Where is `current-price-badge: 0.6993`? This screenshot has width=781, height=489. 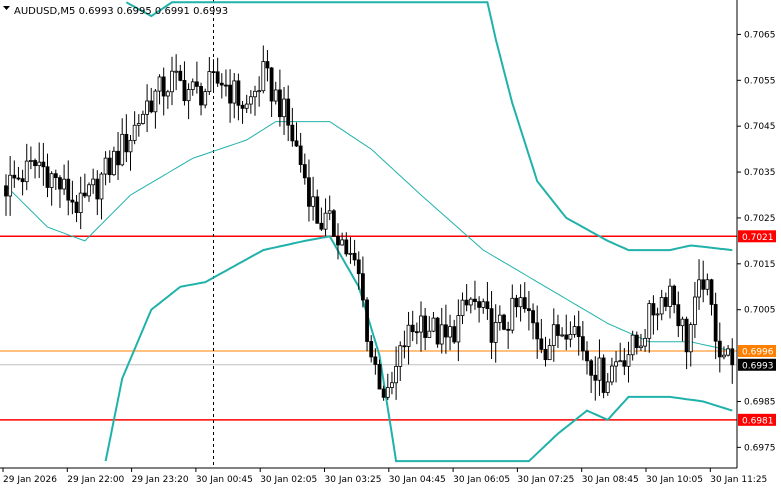 current-price-badge: 0.6993 is located at coordinates (757, 364).